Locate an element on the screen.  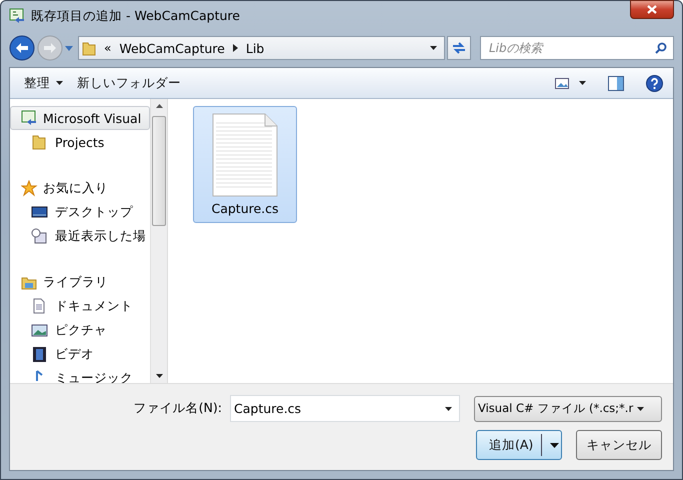
navigation-item: 最近表示した場 is located at coordinates (80, 236).